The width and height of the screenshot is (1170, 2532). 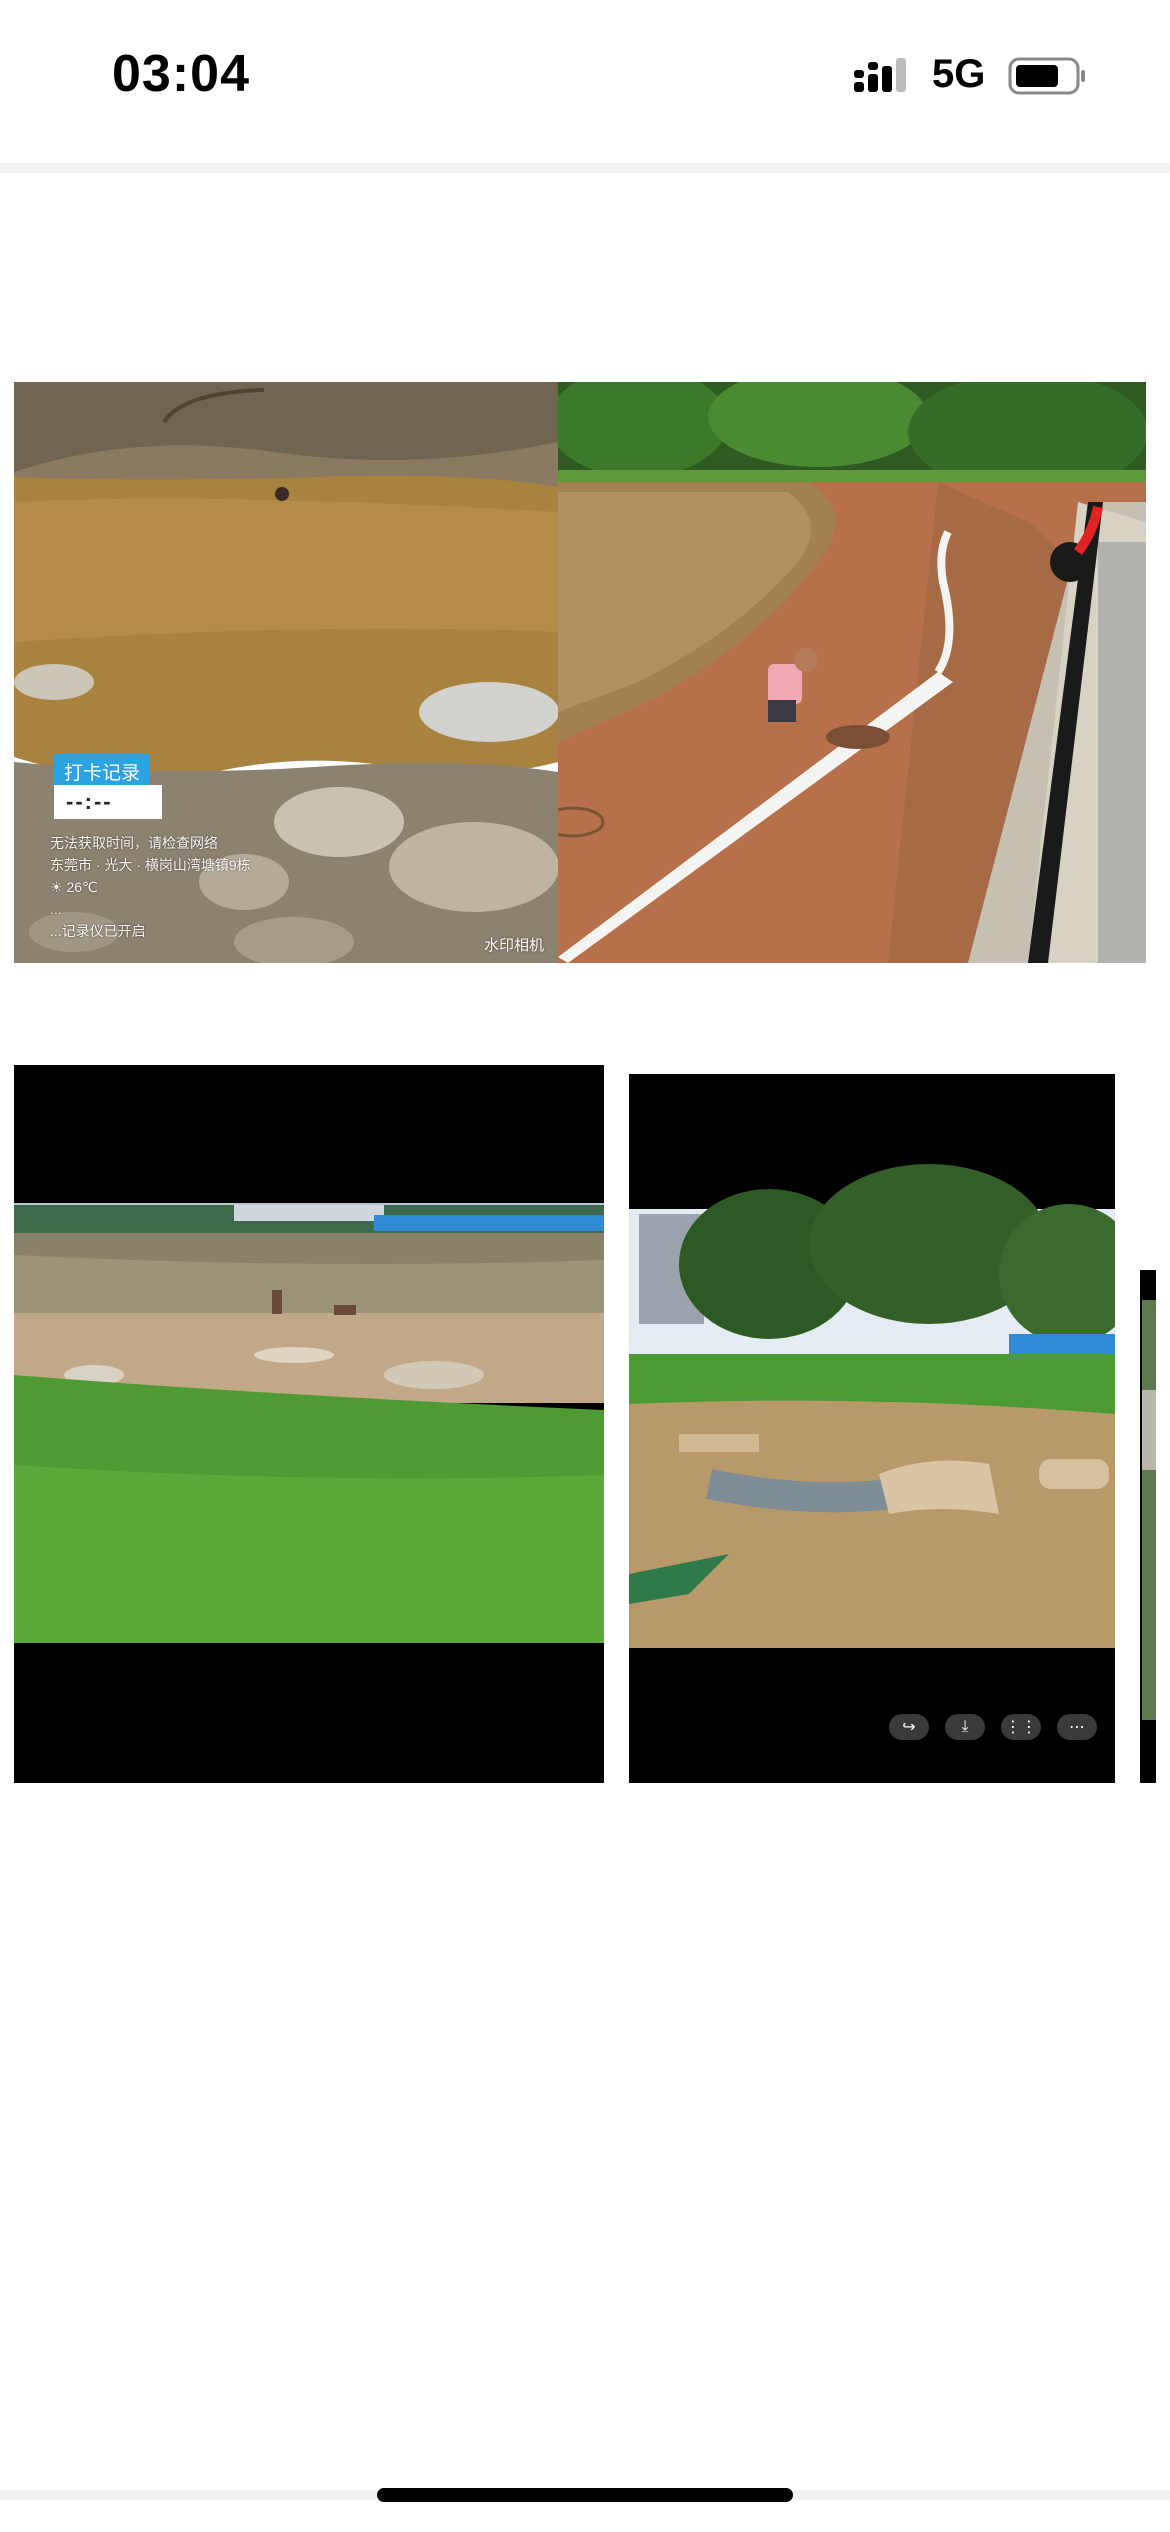 I want to click on home-indicator, so click(x=585, y=2495).